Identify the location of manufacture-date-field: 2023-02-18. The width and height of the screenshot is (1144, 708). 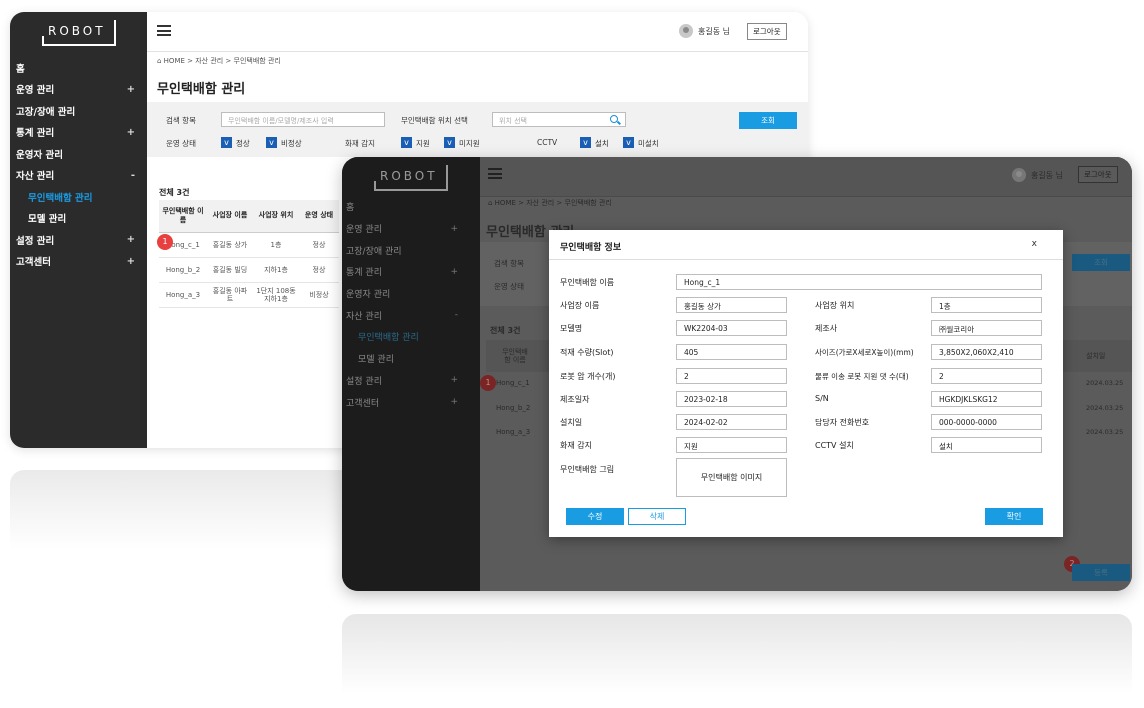
(731, 399).